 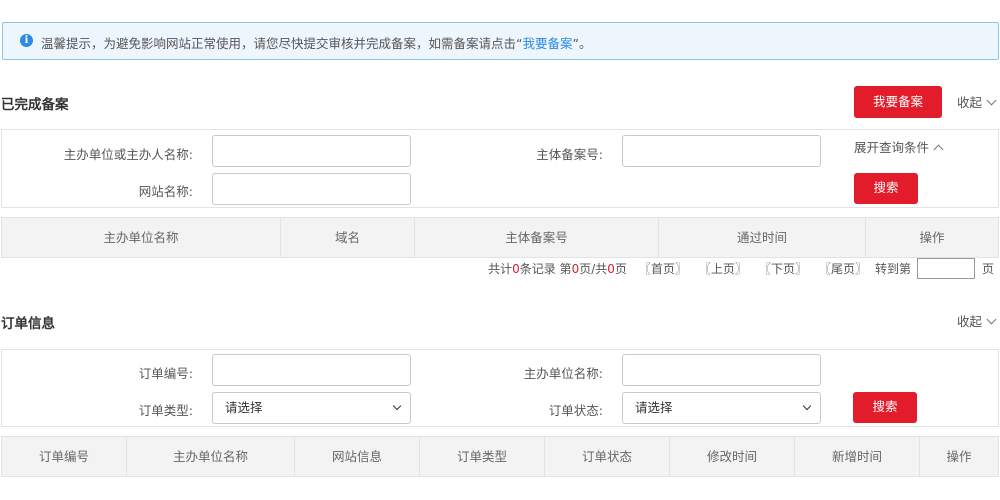 What do you see at coordinates (348, 237) in the screenshot?
I see `column-header: 域名` at bounding box center [348, 237].